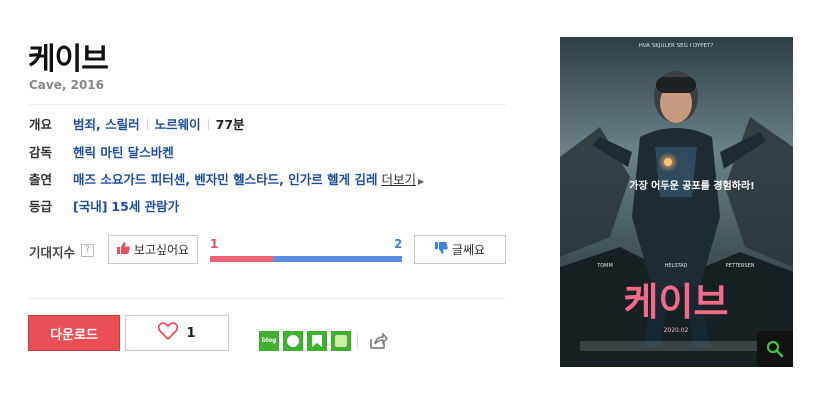 This screenshot has height=407, width=822. What do you see at coordinates (317, 341) in the screenshot?
I see `bookmark-icon` at bounding box center [317, 341].